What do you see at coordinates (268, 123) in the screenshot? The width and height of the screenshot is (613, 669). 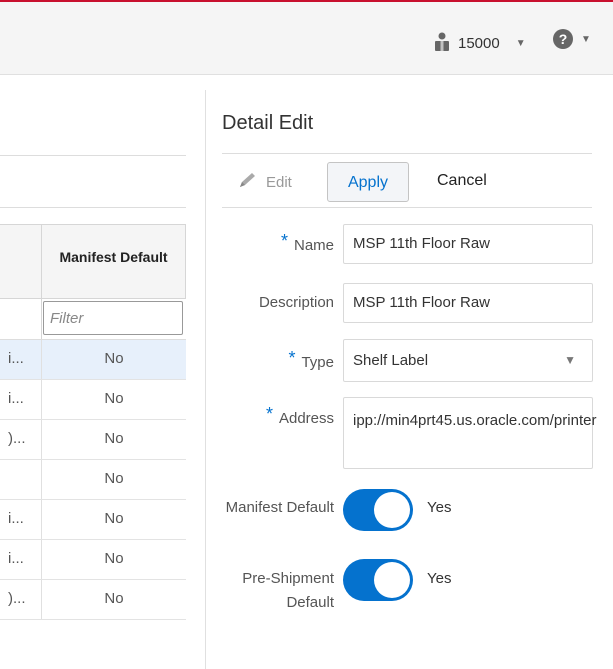 I see `detail-title: Detail Edit` at bounding box center [268, 123].